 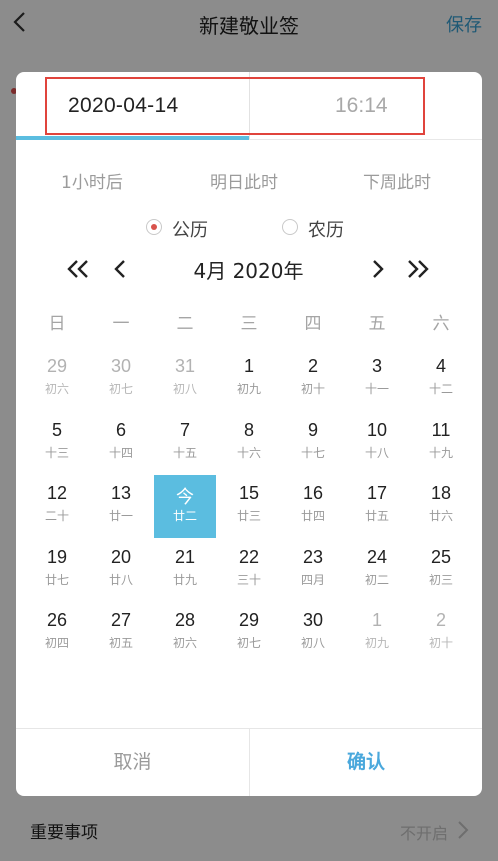 I want to click on lunar-date: 三十, so click(x=248, y=579).